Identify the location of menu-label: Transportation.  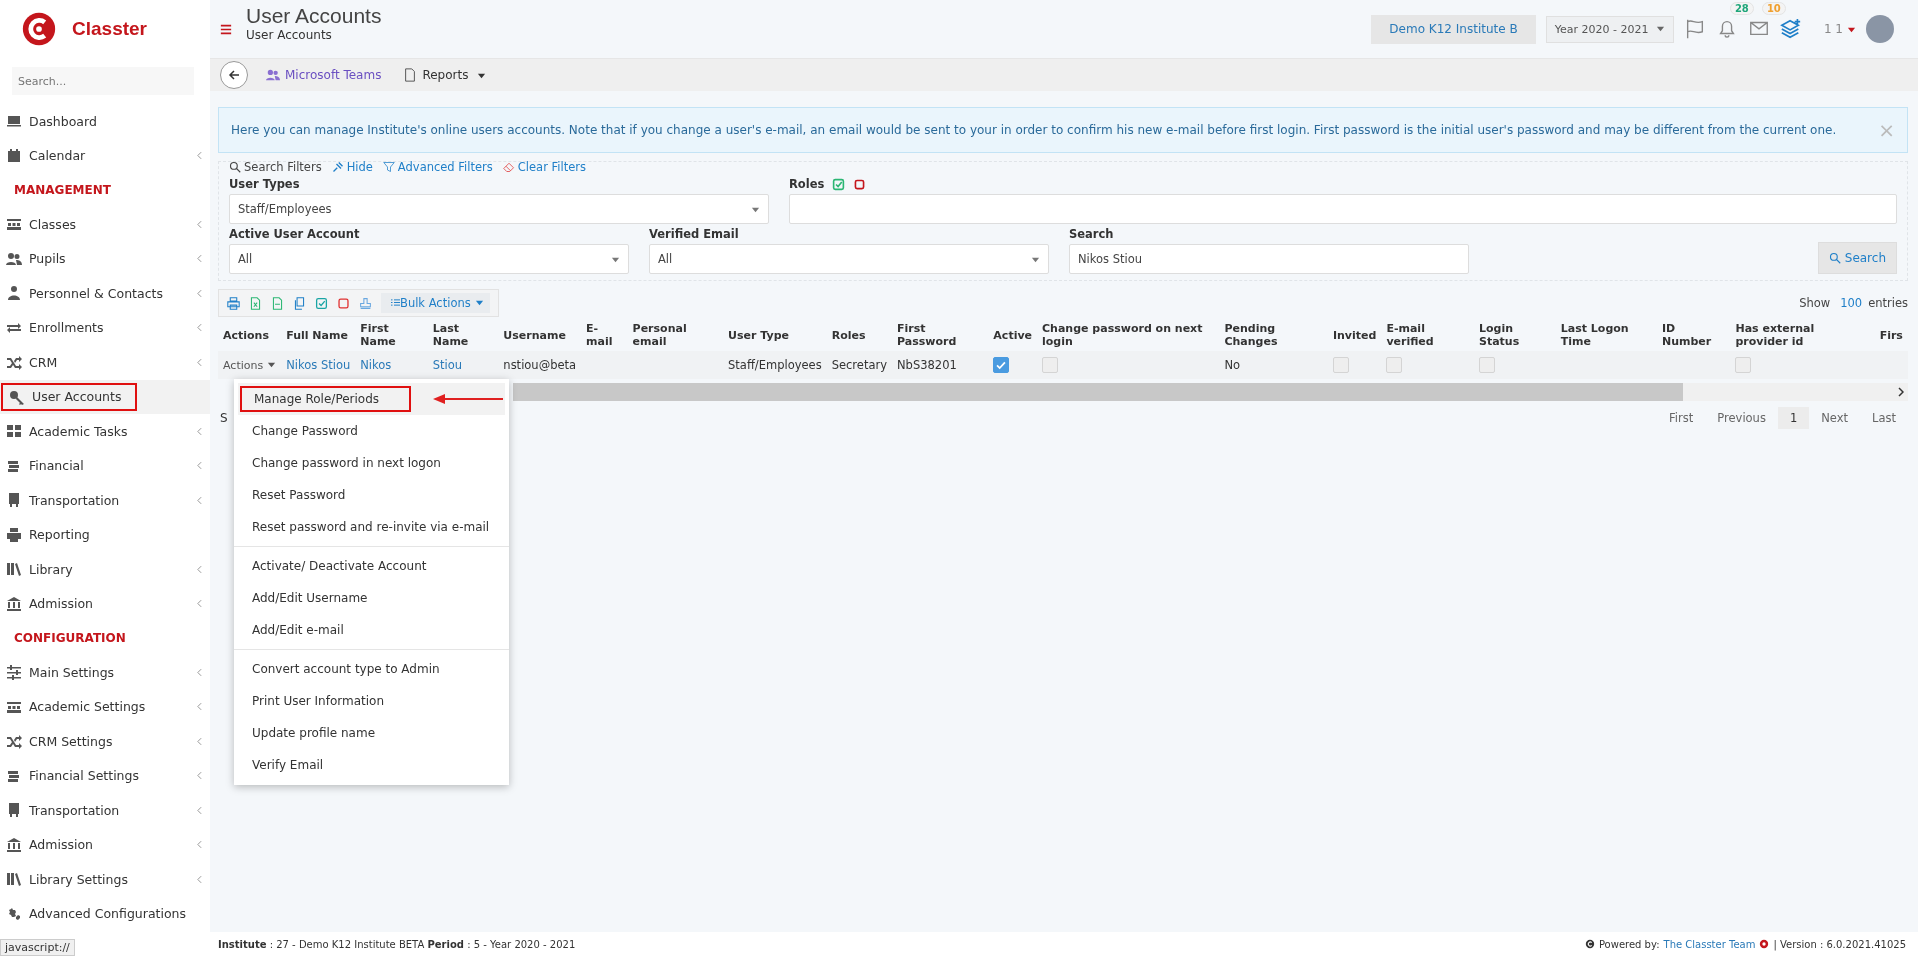
(74, 500).